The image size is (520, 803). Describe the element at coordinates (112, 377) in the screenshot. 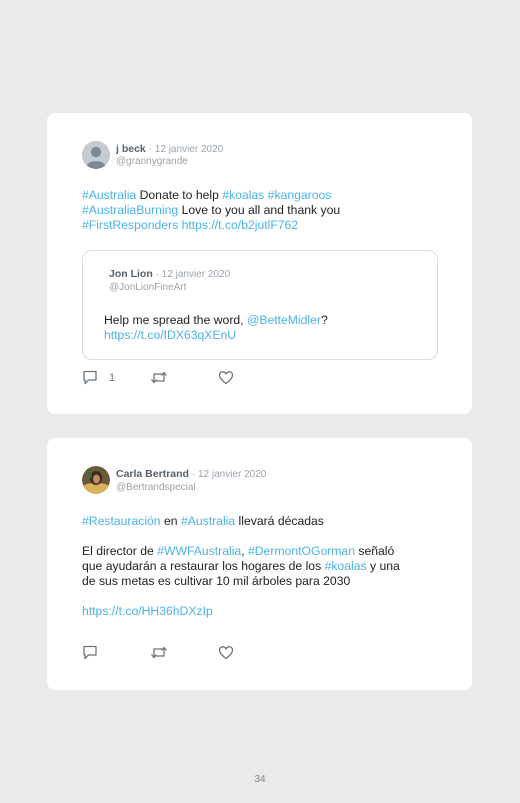

I see `reply-count: 1` at that location.